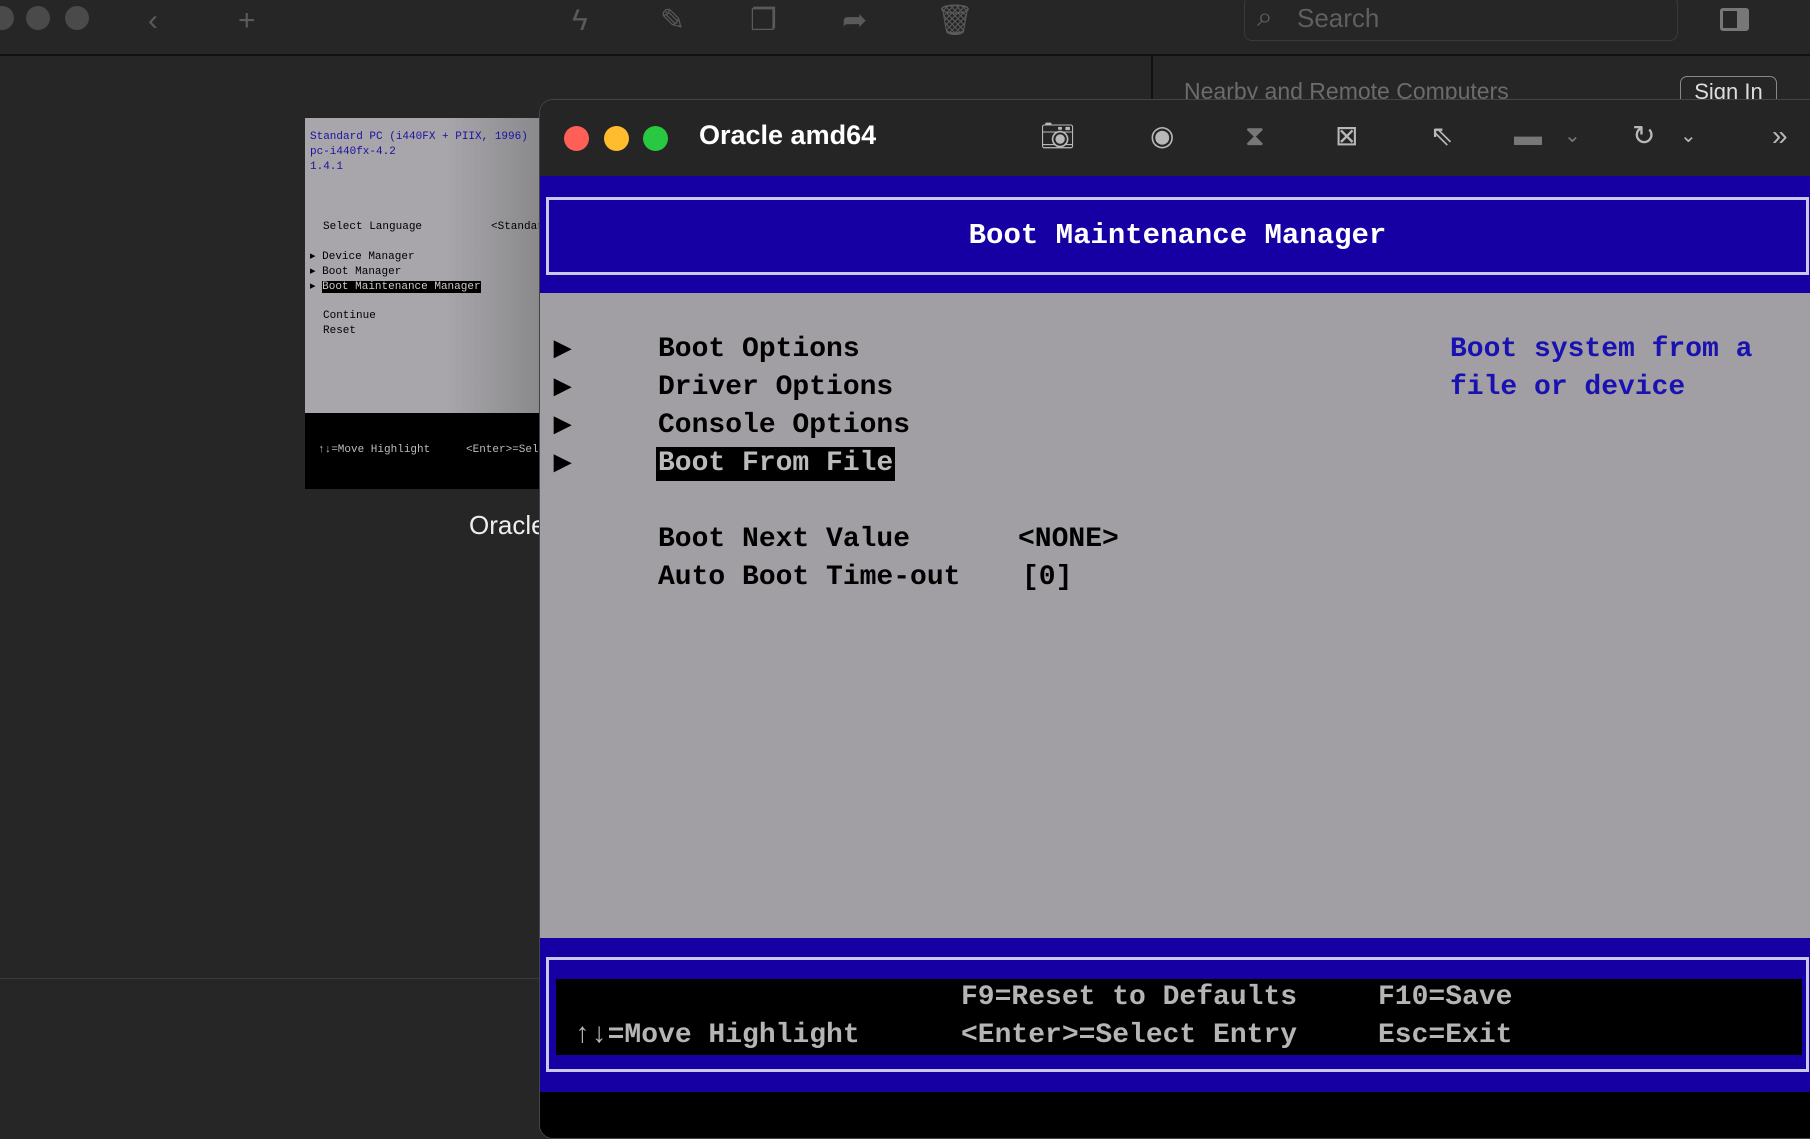 This screenshot has width=1810, height=1139. Describe the element at coordinates (655, 138) in the screenshot. I see `zoom-button` at that location.